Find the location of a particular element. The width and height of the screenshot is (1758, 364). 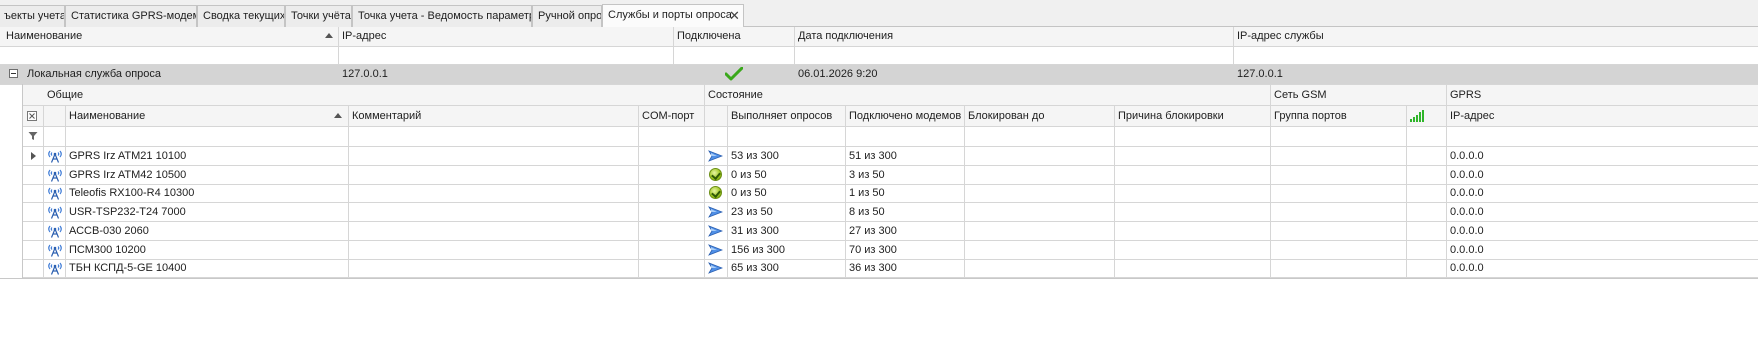

tab-label: Статистика GPRS-модемов is located at coordinates (133, 16).